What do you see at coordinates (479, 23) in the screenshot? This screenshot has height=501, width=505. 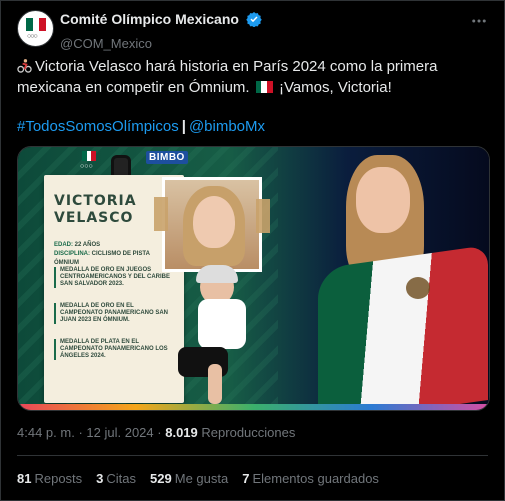 I see `more-icon` at bounding box center [479, 23].